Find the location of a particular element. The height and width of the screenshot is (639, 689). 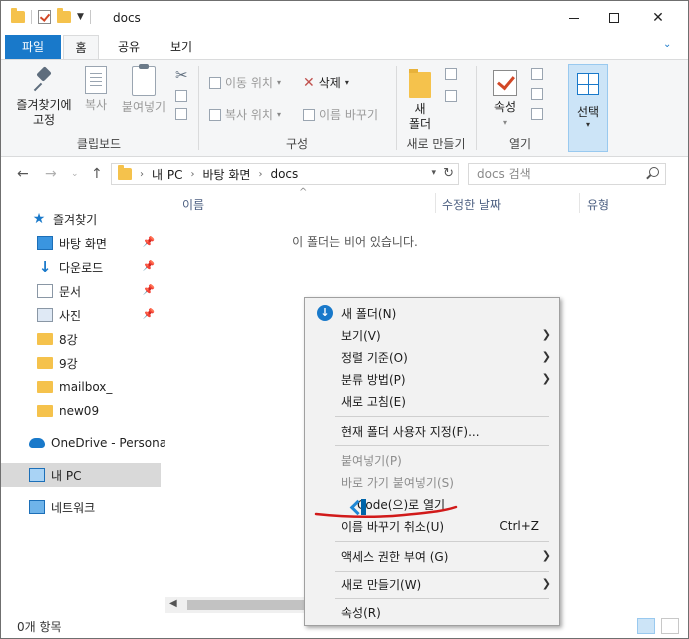

details-view-icon is located at coordinates (646, 626).